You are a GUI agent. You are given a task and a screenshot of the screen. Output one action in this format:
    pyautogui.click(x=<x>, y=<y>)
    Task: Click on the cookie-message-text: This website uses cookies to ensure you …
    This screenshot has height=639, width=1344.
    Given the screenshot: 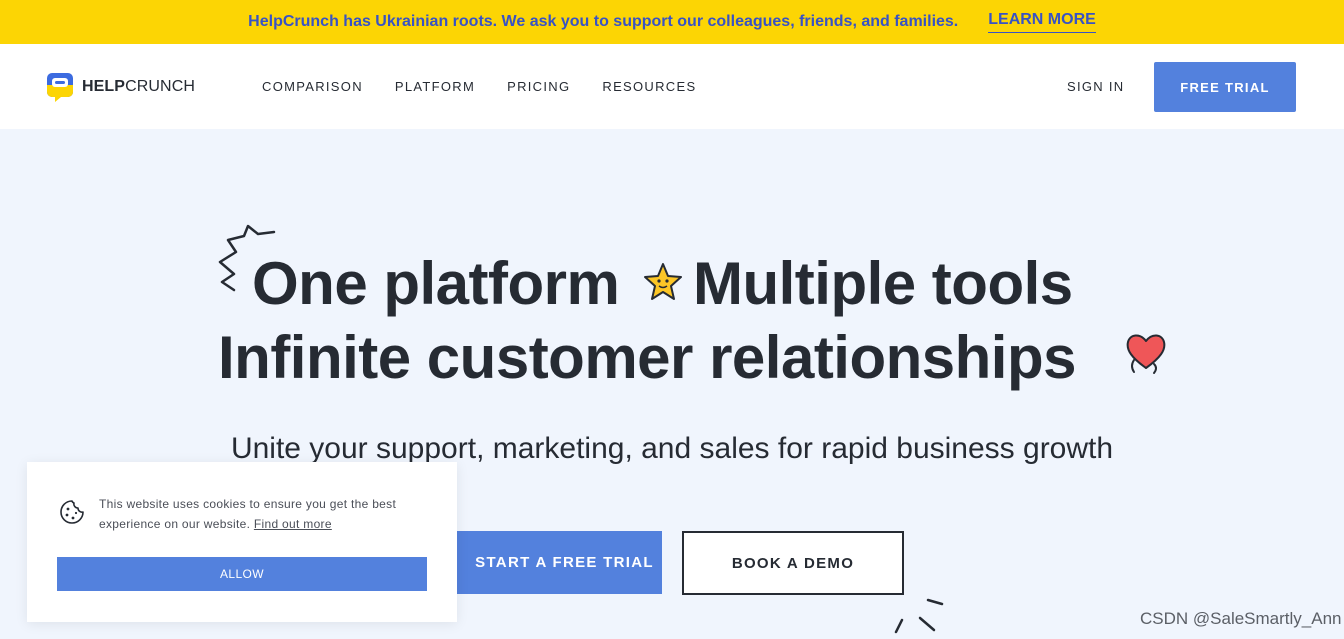 What is the action you would take?
    pyautogui.click(x=248, y=514)
    